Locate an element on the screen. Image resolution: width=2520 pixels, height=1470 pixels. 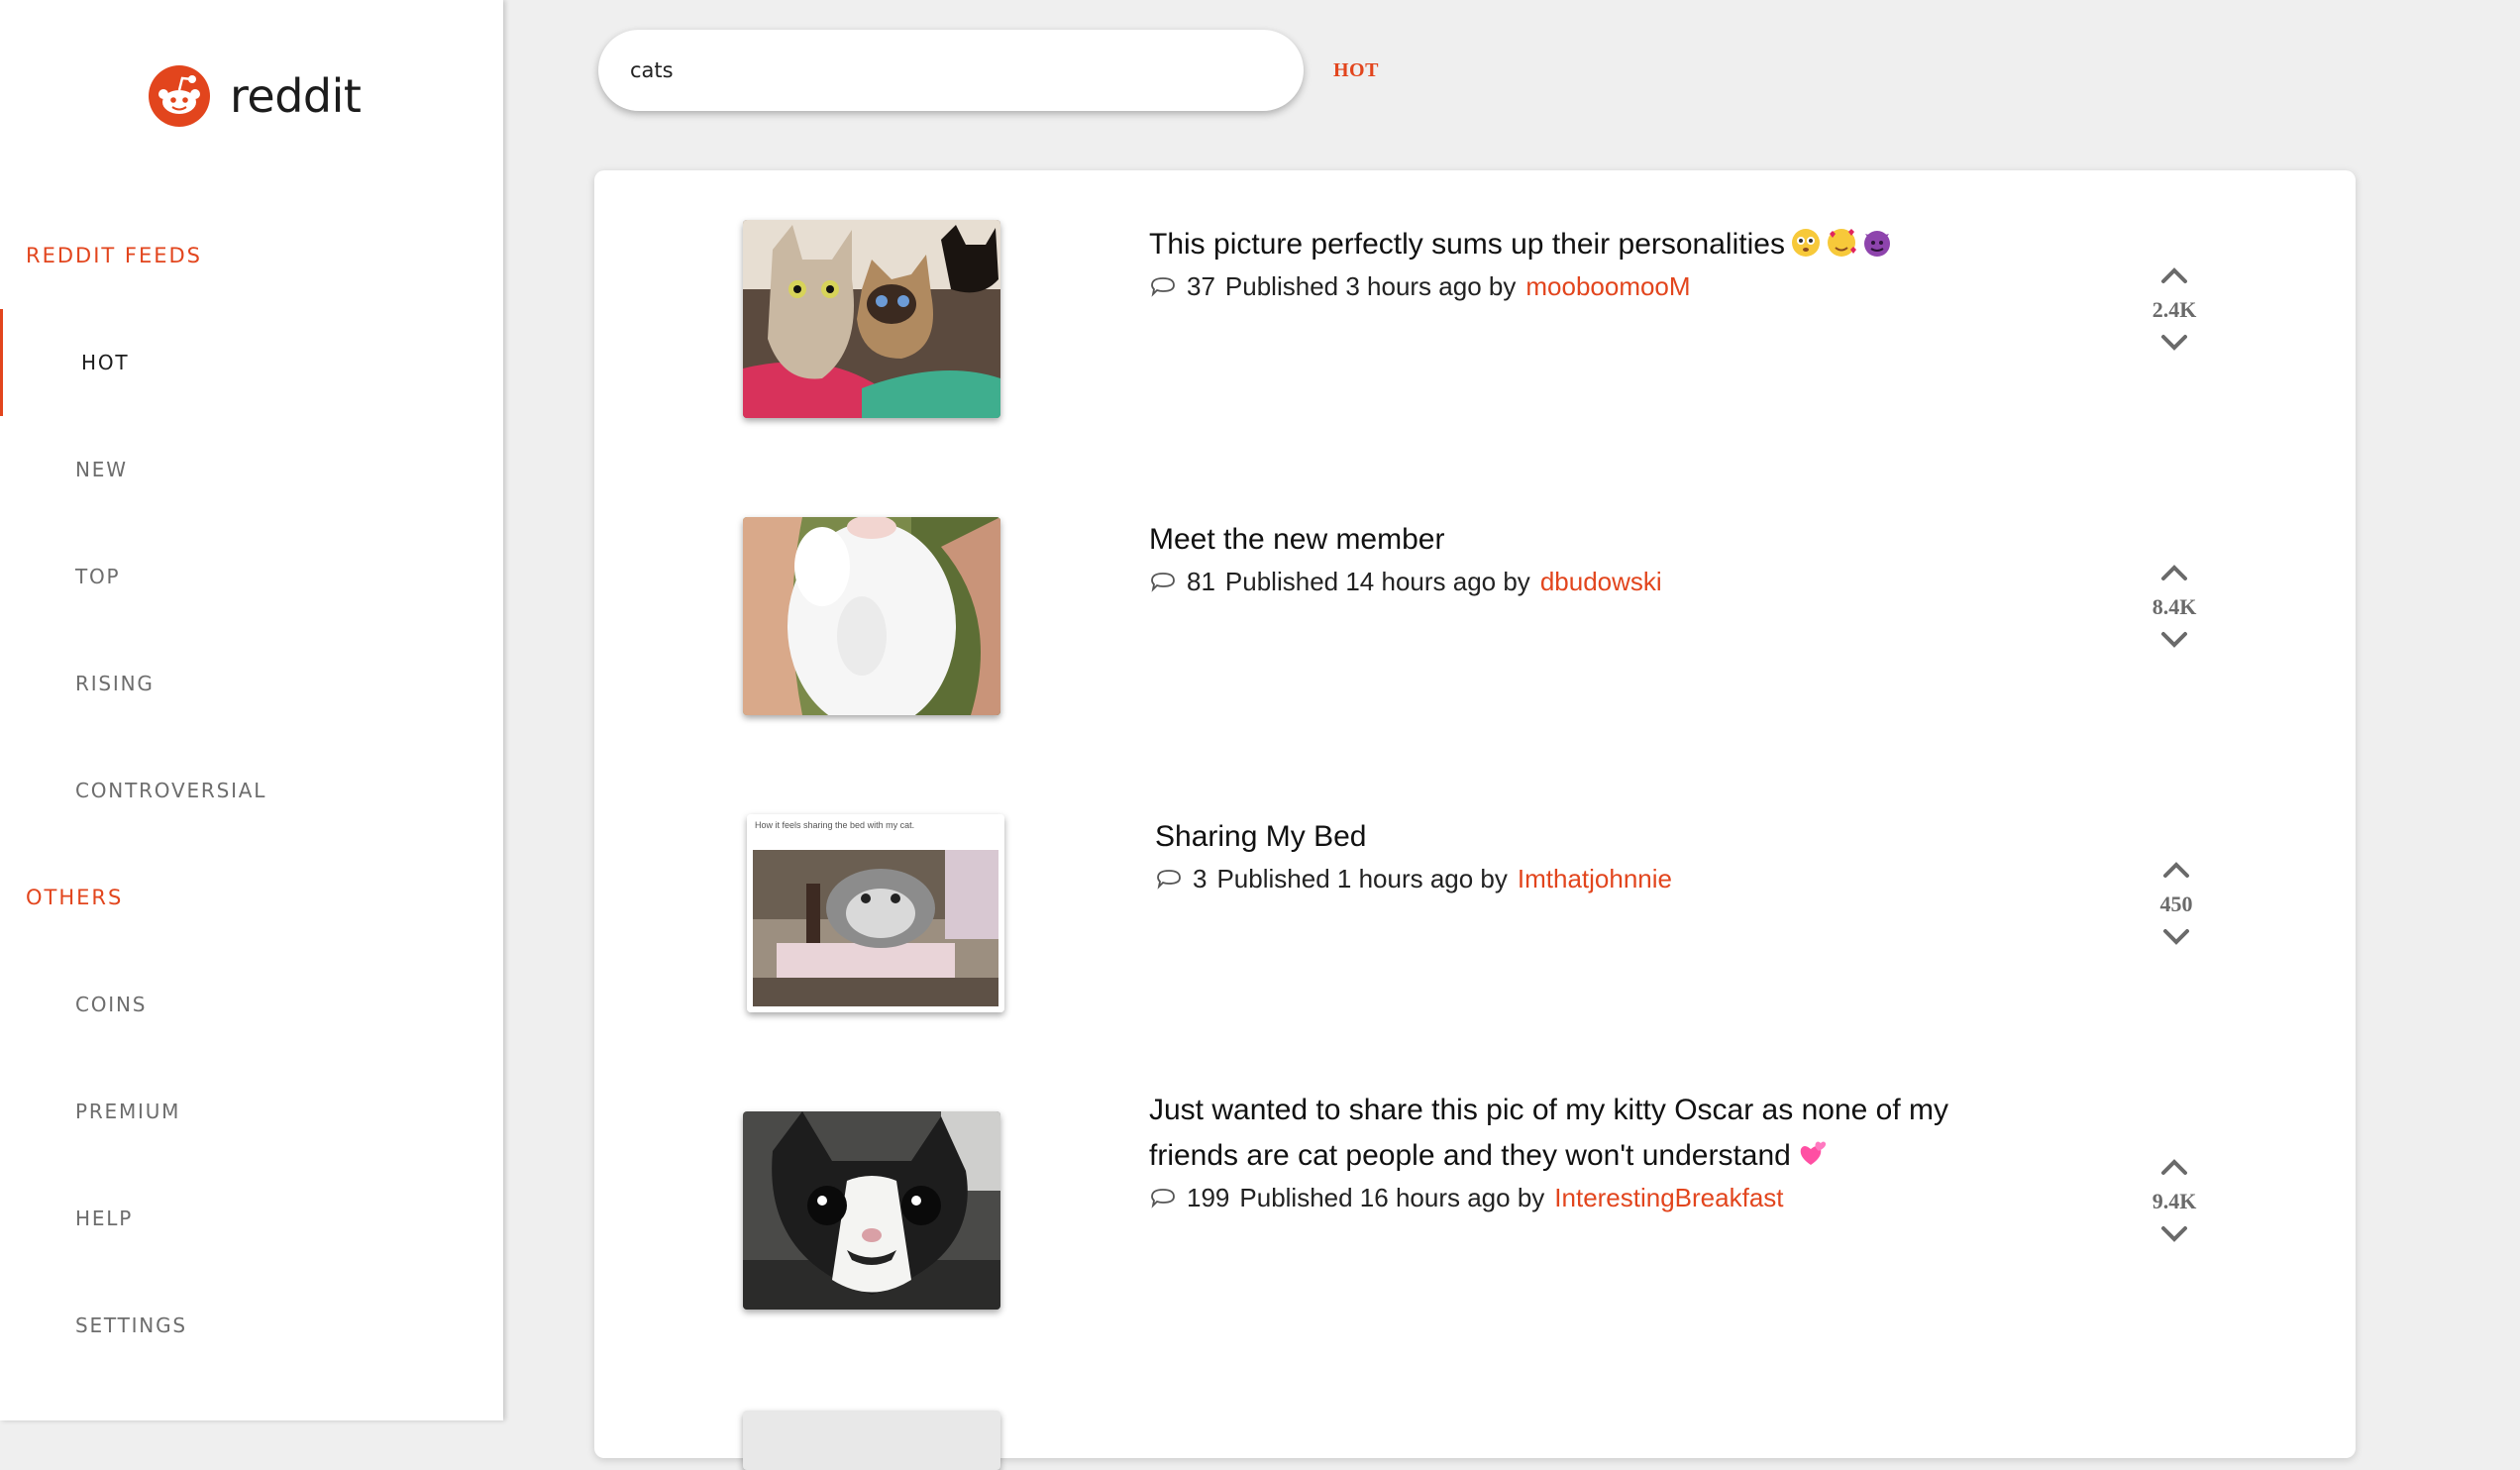
search-input is located at coordinates (951, 70).